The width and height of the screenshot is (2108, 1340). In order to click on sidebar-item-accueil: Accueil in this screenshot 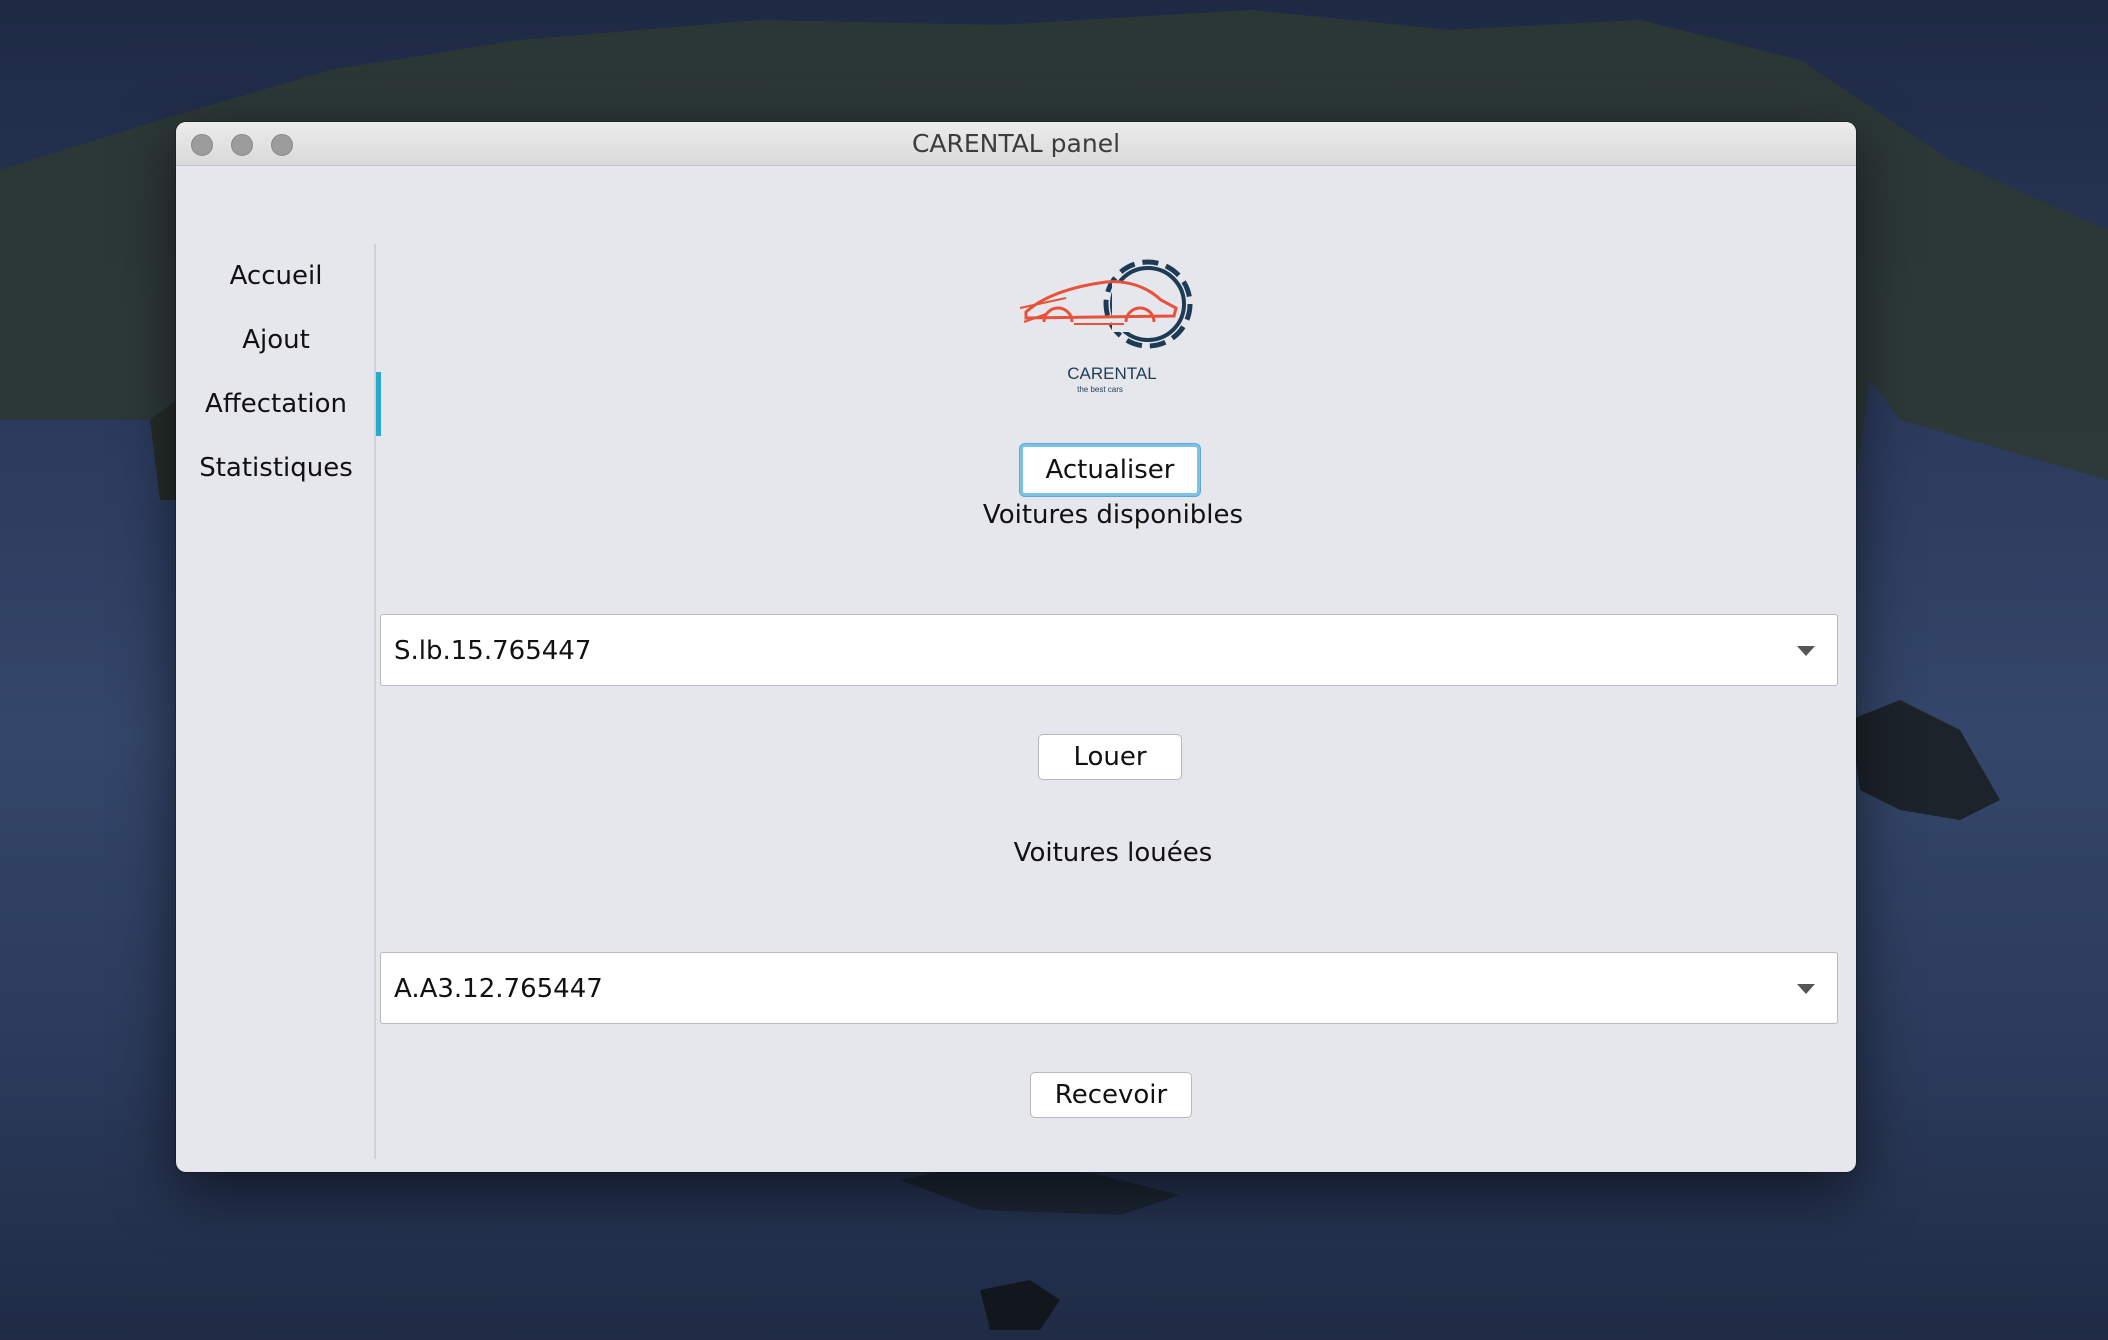, I will do `click(276, 276)`.